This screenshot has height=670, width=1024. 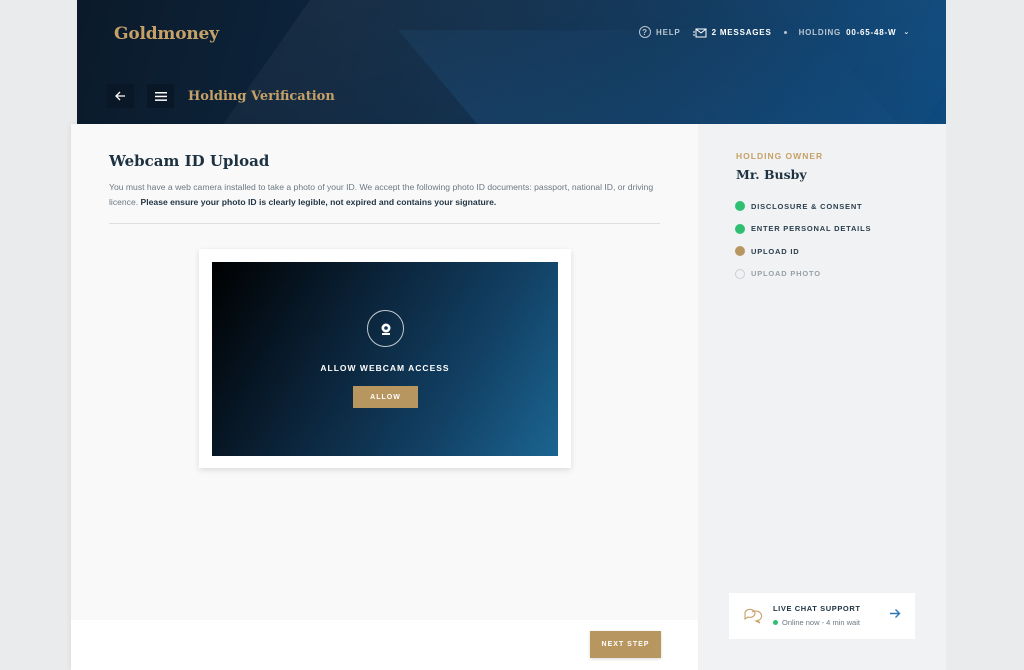 I want to click on nav-separator, so click(x=785, y=32).